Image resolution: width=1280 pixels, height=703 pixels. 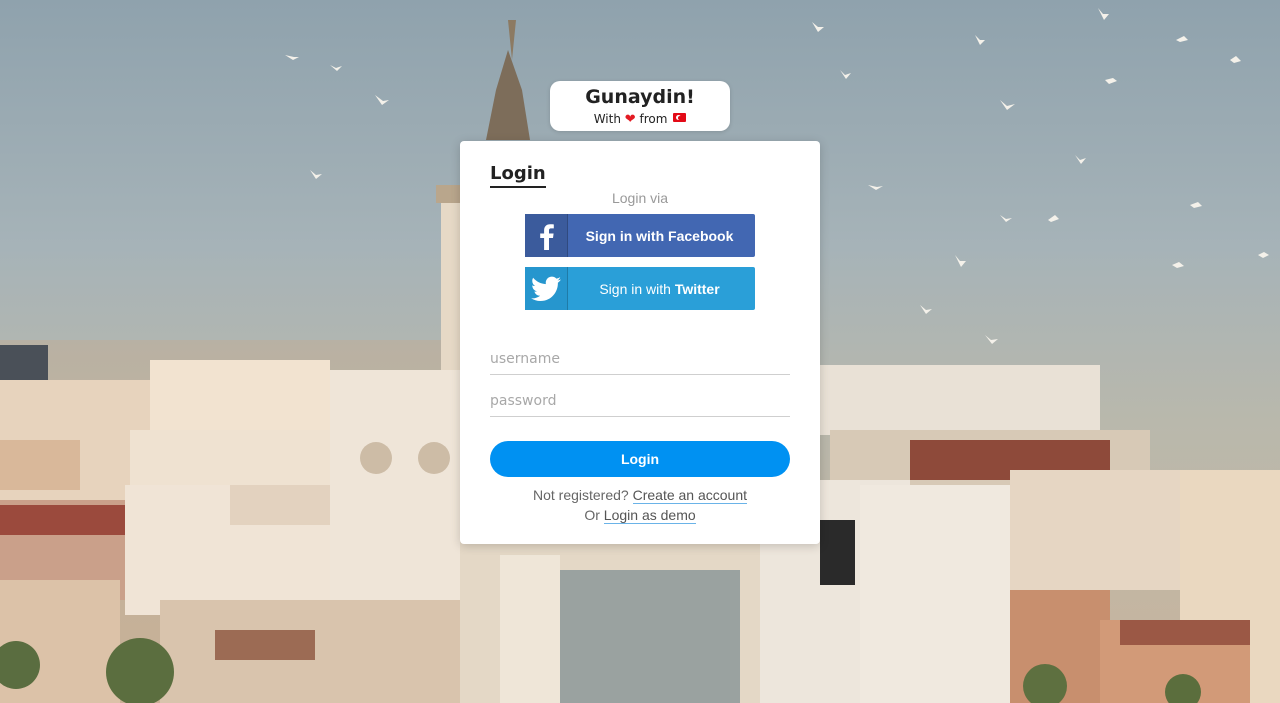 I want to click on greeting-with-text: With, so click(x=607, y=119).